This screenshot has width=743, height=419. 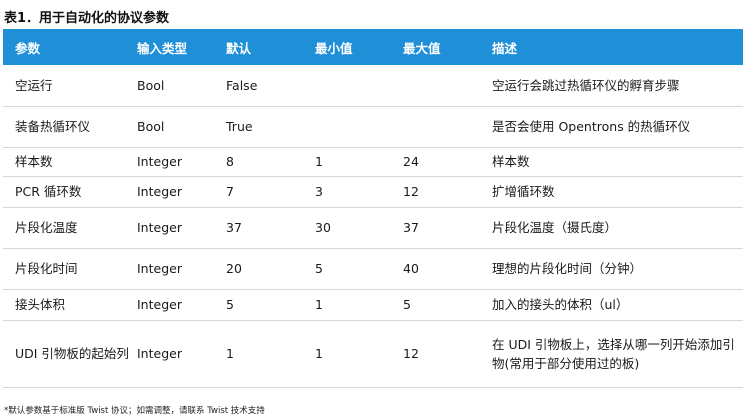 I want to click on cell-default: 5, so click(x=258, y=305).